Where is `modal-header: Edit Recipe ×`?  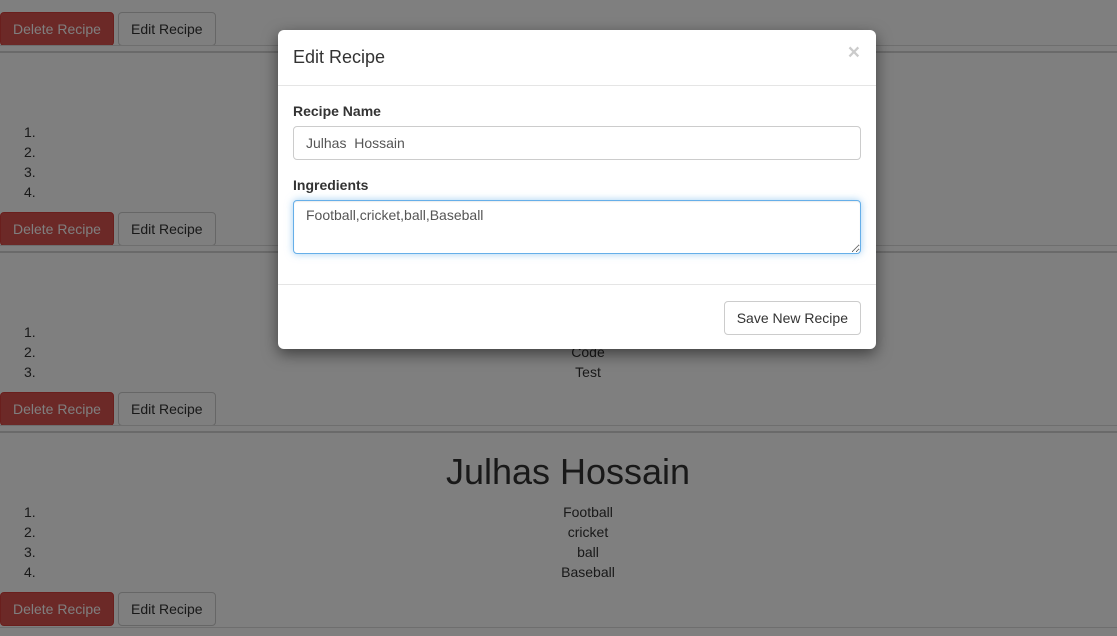 modal-header: Edit Recipe × is located at coordinates (577, 58).